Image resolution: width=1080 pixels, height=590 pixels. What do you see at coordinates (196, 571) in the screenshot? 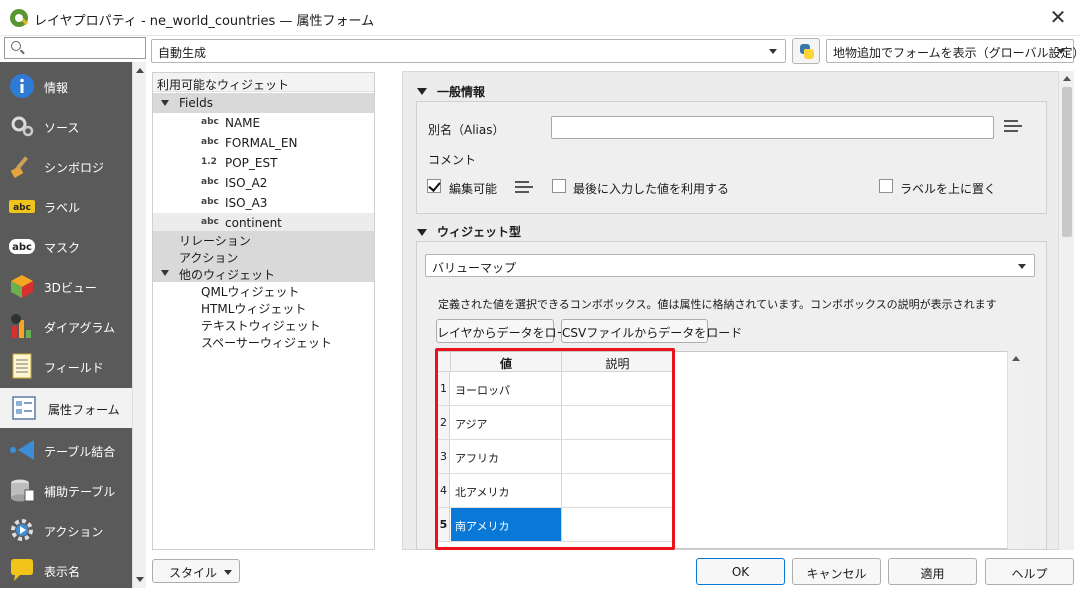
I see `style-menu-button: スタイル` at bounding box center [196, 571].